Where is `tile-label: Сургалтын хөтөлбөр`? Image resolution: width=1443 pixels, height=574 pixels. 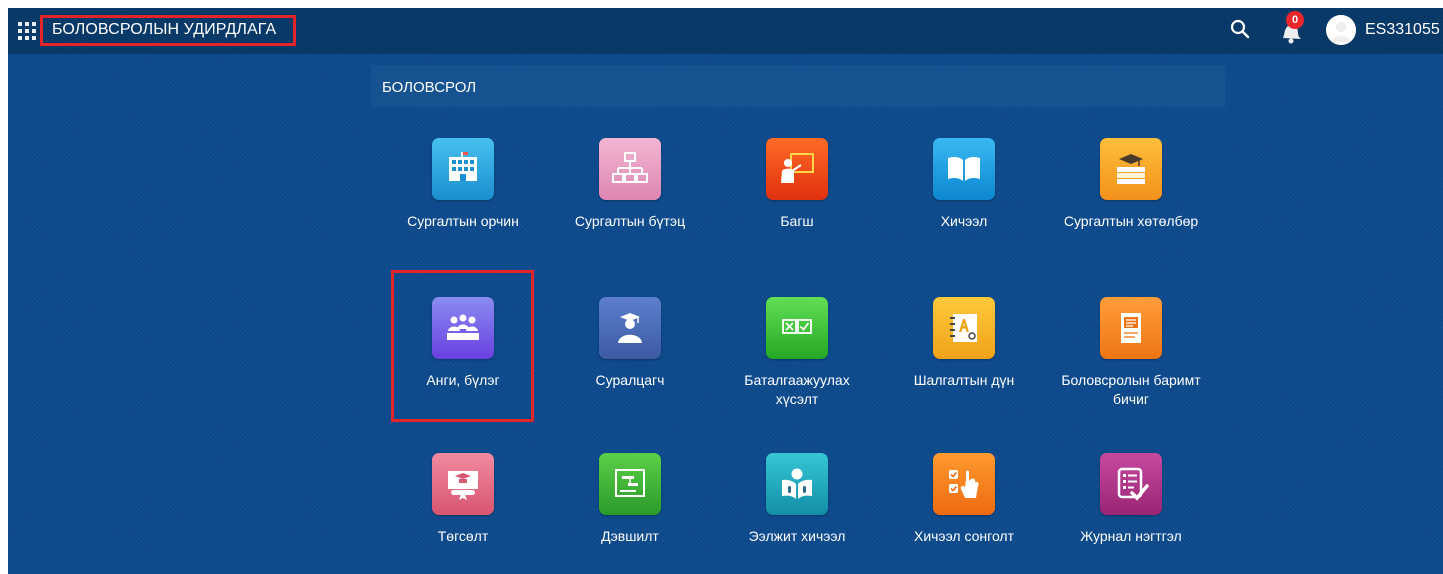 tile-label: Сургалтын хөтөлбөр is located at coordinates (1131, 221).